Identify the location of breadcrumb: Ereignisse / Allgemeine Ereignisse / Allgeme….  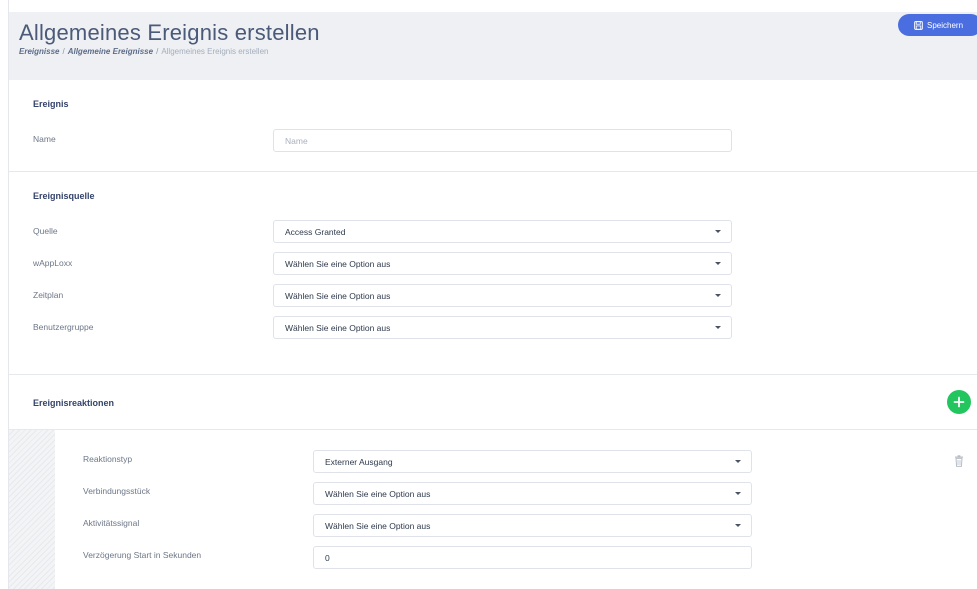
(143, 51).